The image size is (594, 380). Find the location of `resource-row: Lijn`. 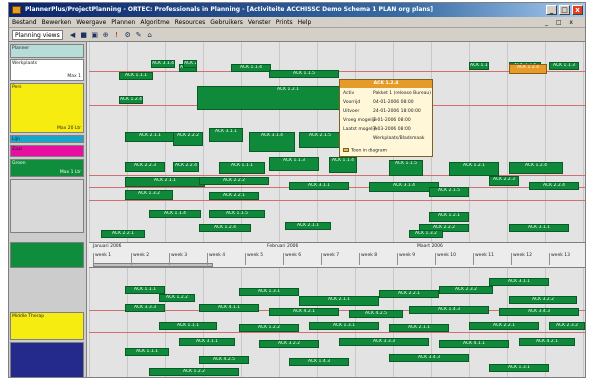

resource-row: Lijn is located at coordinates (47, 139).